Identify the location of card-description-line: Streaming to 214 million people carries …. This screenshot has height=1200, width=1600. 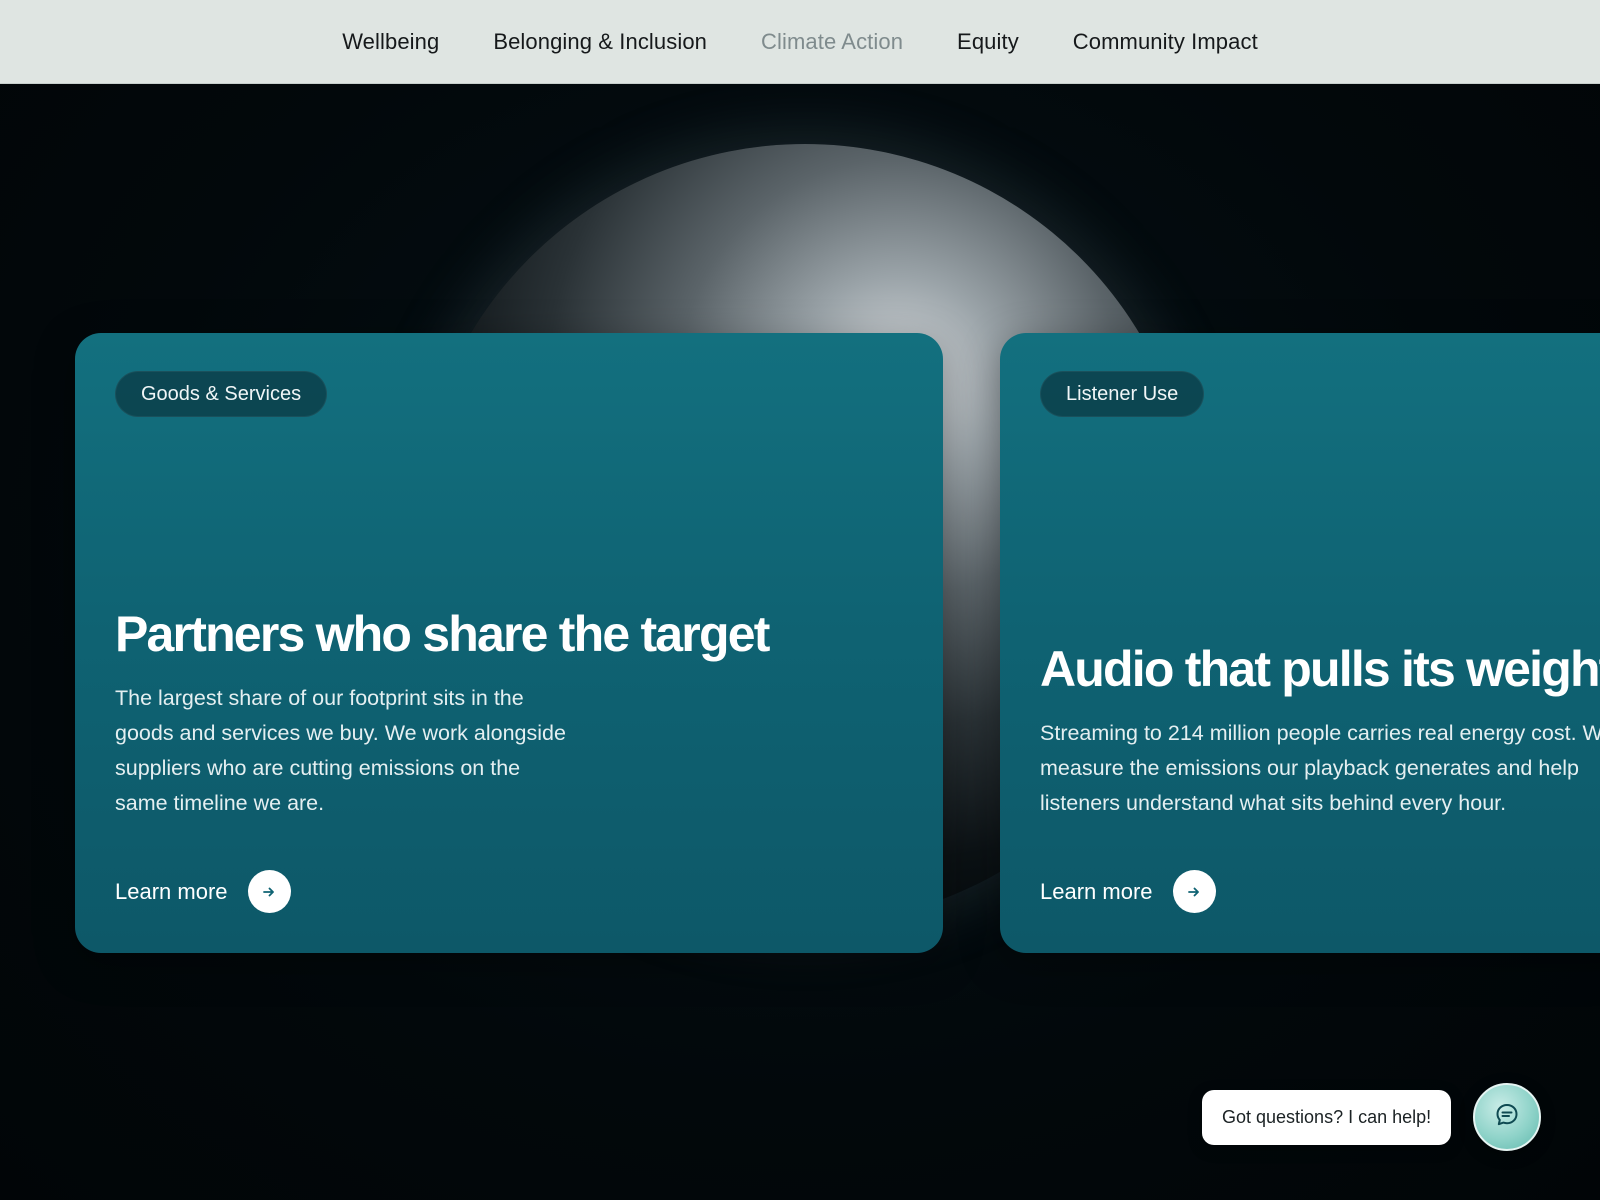
(1320, 733).